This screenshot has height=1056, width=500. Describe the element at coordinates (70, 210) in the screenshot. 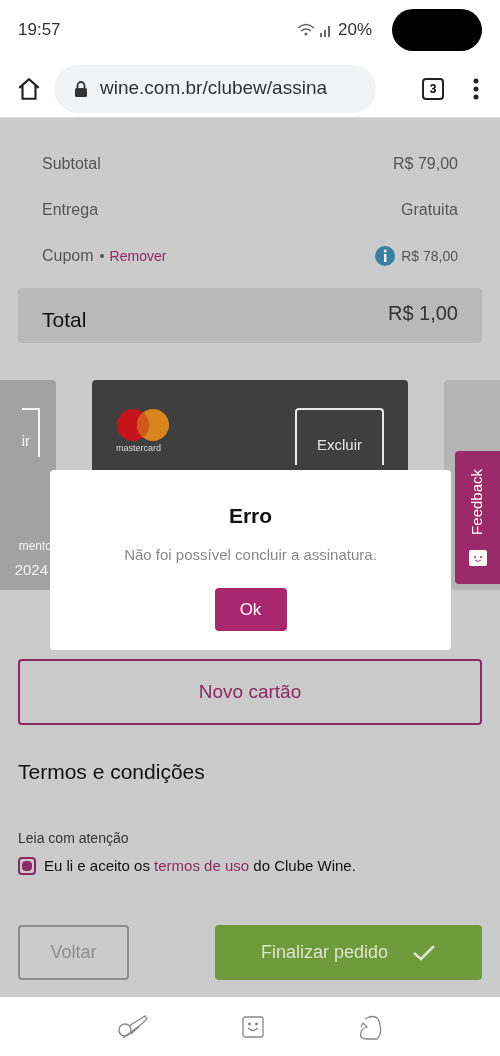

I see `summary-label: Entrega` at that location.